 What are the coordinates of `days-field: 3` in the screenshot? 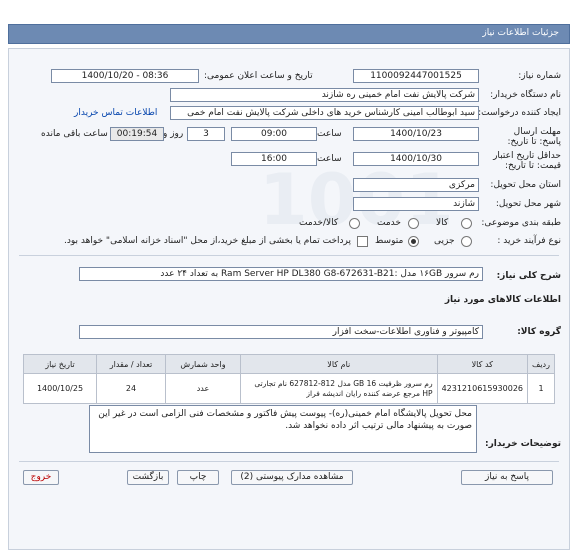 It's located at (206, 134).